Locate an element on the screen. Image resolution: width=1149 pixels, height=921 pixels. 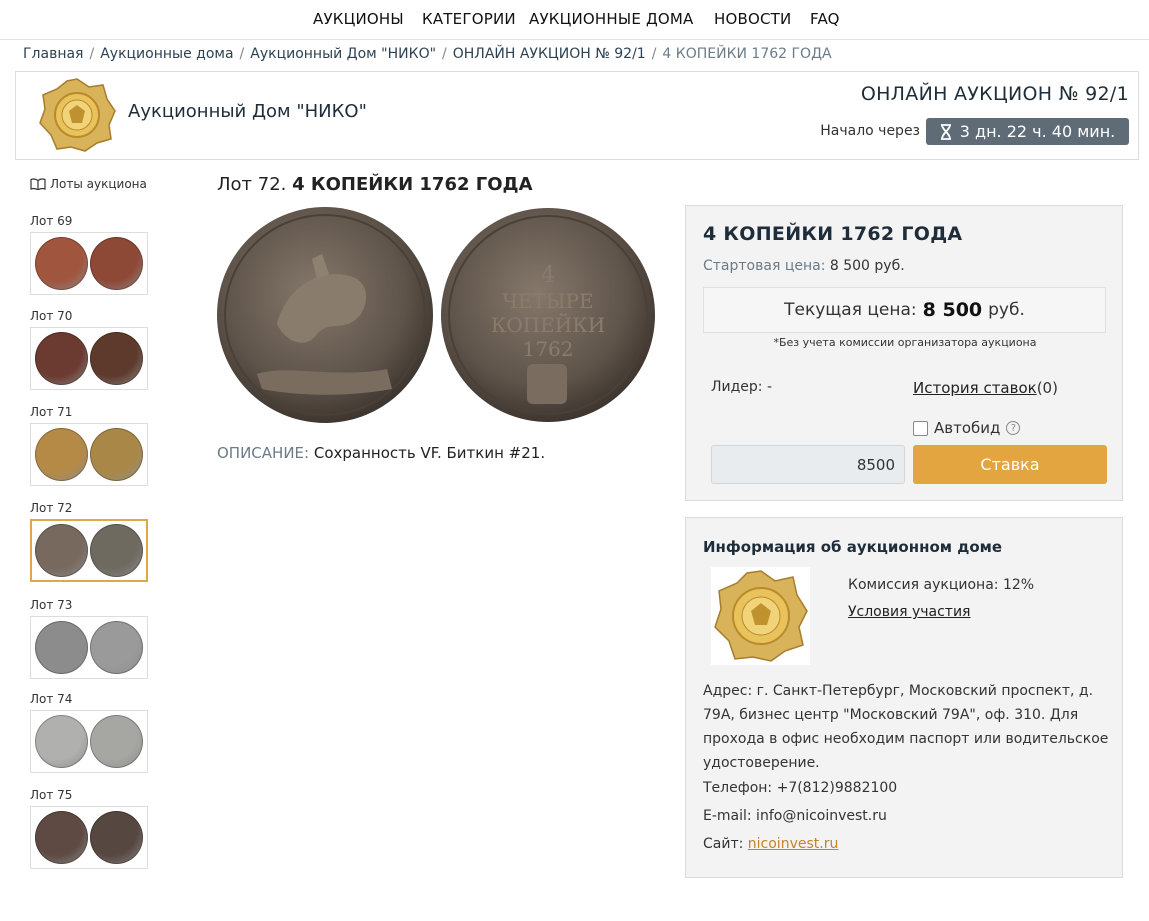
lot-item-75: Лот 75 is located at coordinates (89, 828).